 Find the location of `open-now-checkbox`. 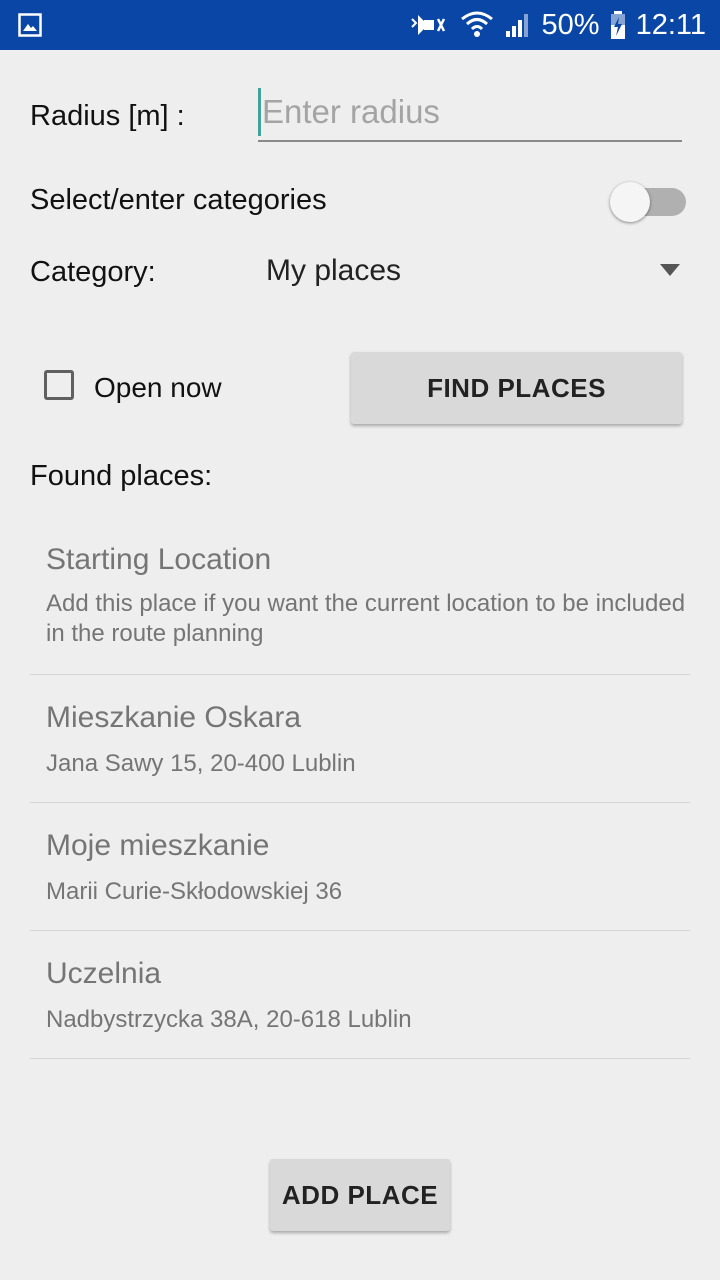

open-now-checkbox is located at coordinates (59, 385).